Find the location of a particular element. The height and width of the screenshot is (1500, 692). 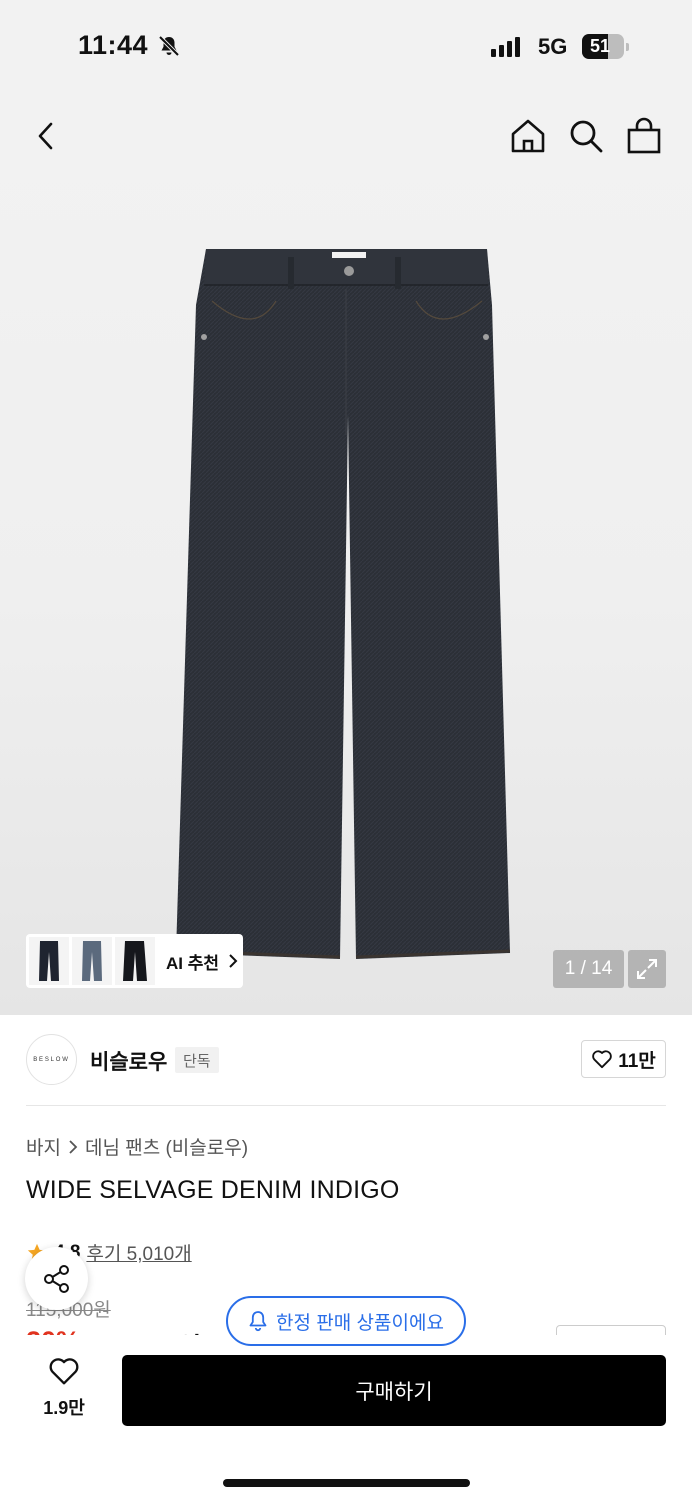

brand-like-button: 11만 is located at coordinates (623, 1059).